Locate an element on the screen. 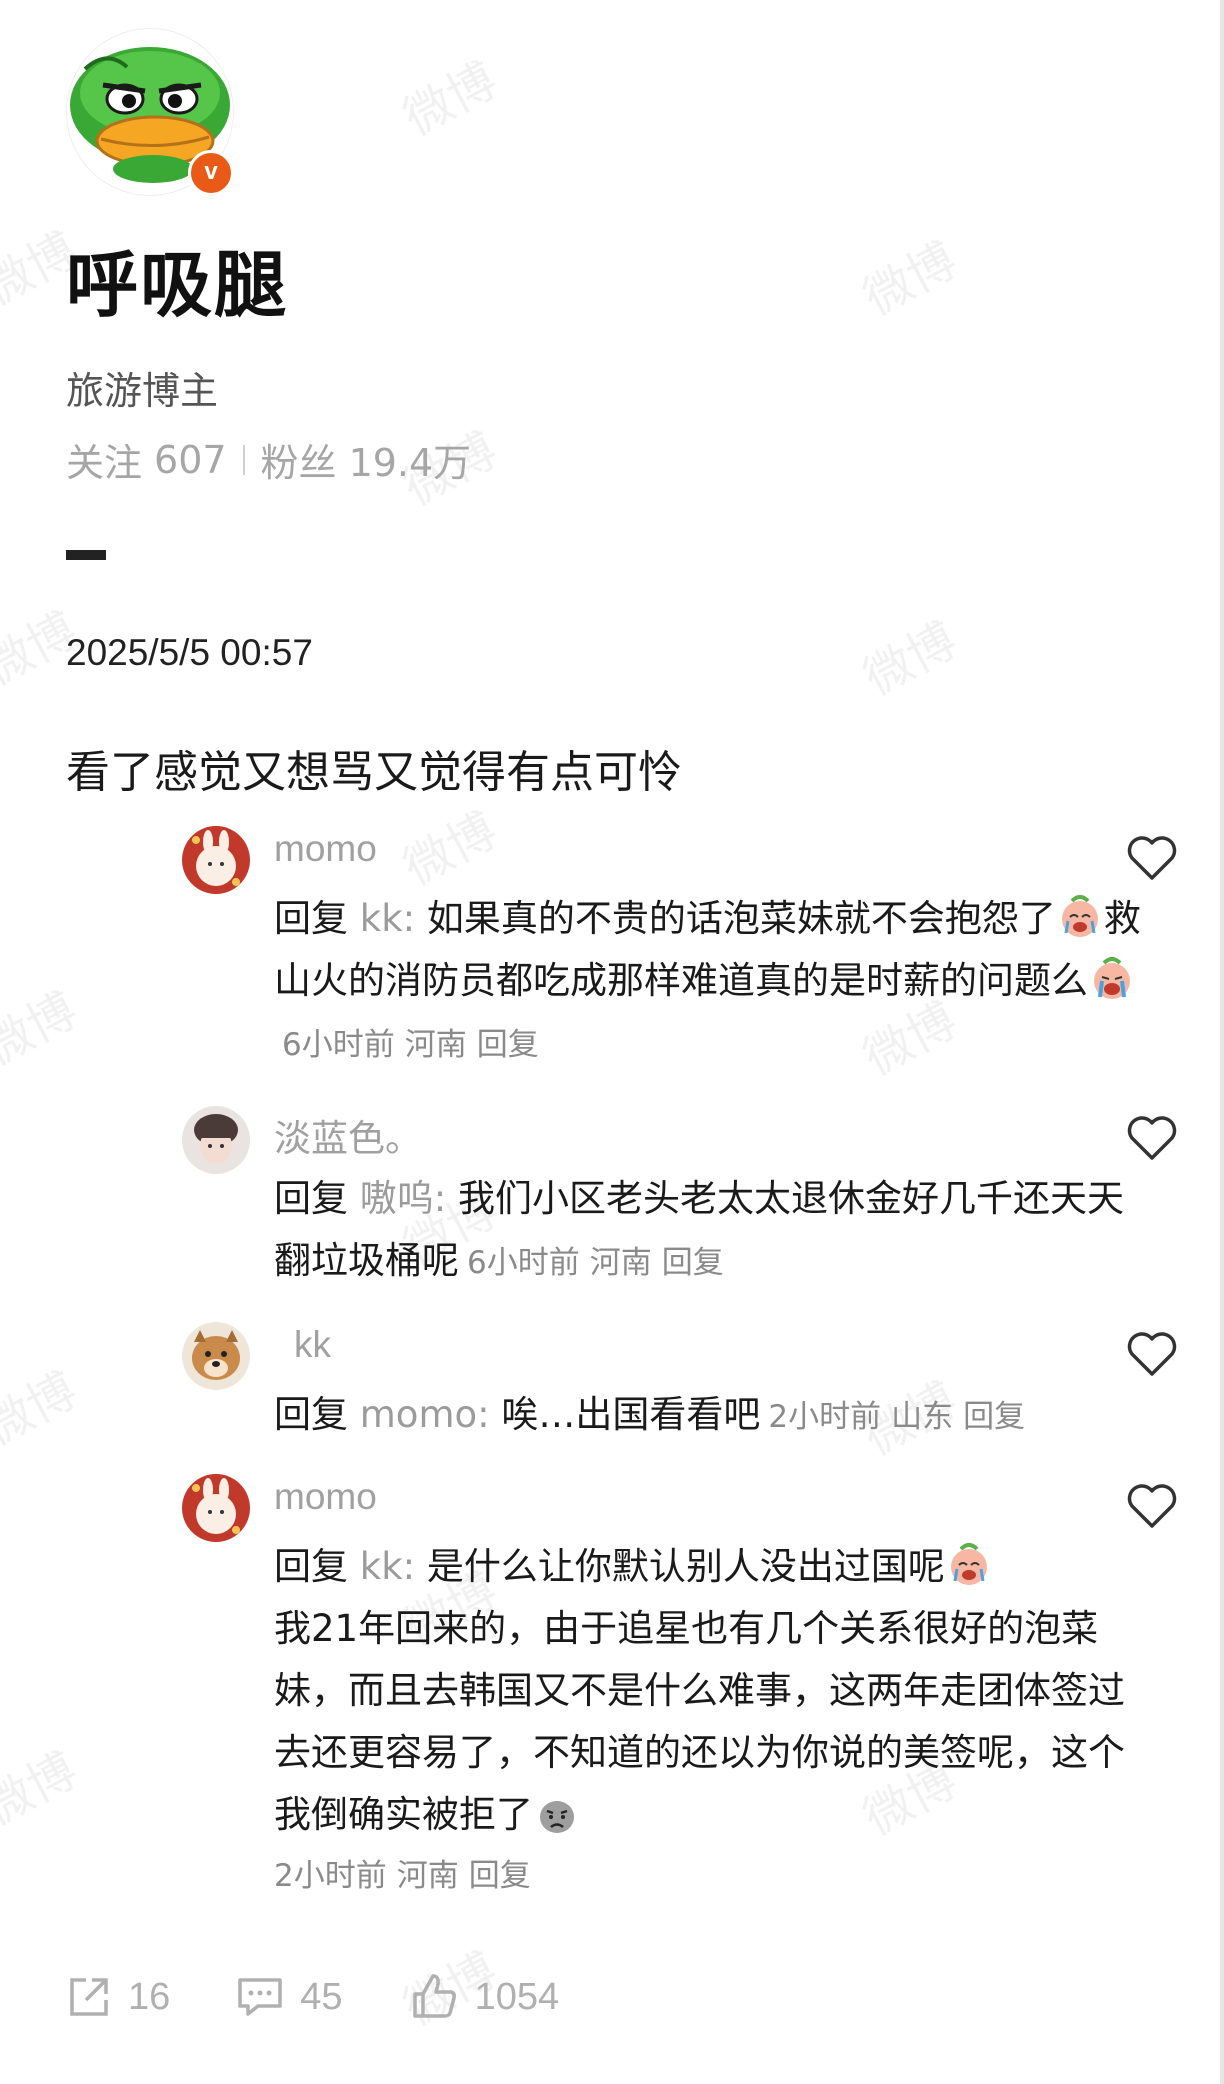 This screenshot has height=2084, width=1224. comment-button: 45 is located at coordinates (289, 1997).